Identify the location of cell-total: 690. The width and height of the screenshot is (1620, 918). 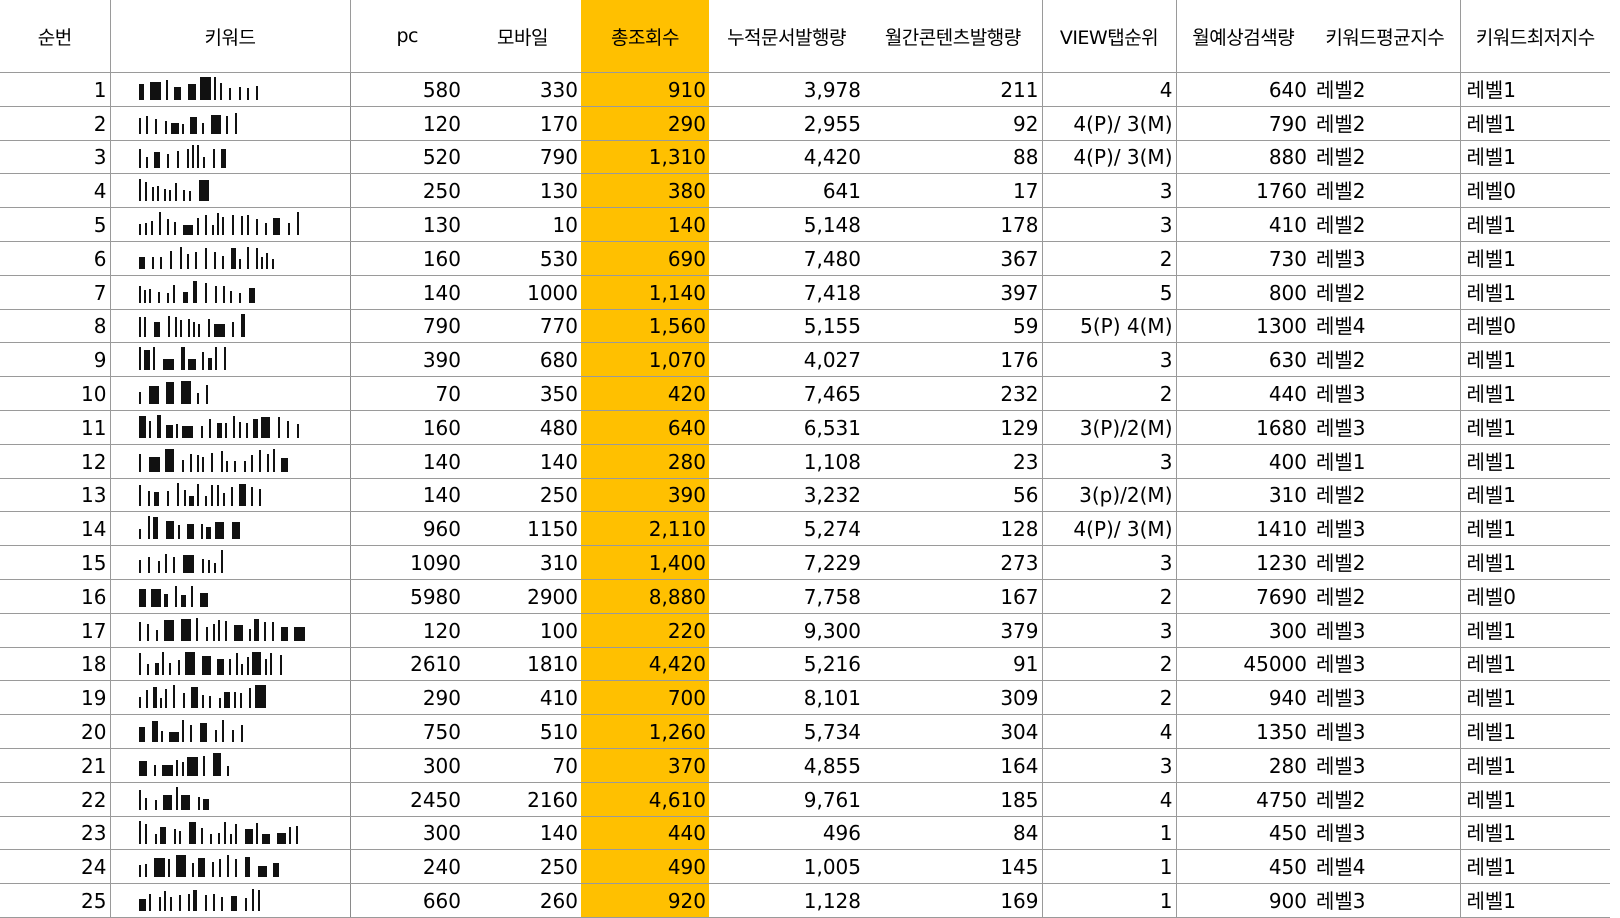
(645, 258).